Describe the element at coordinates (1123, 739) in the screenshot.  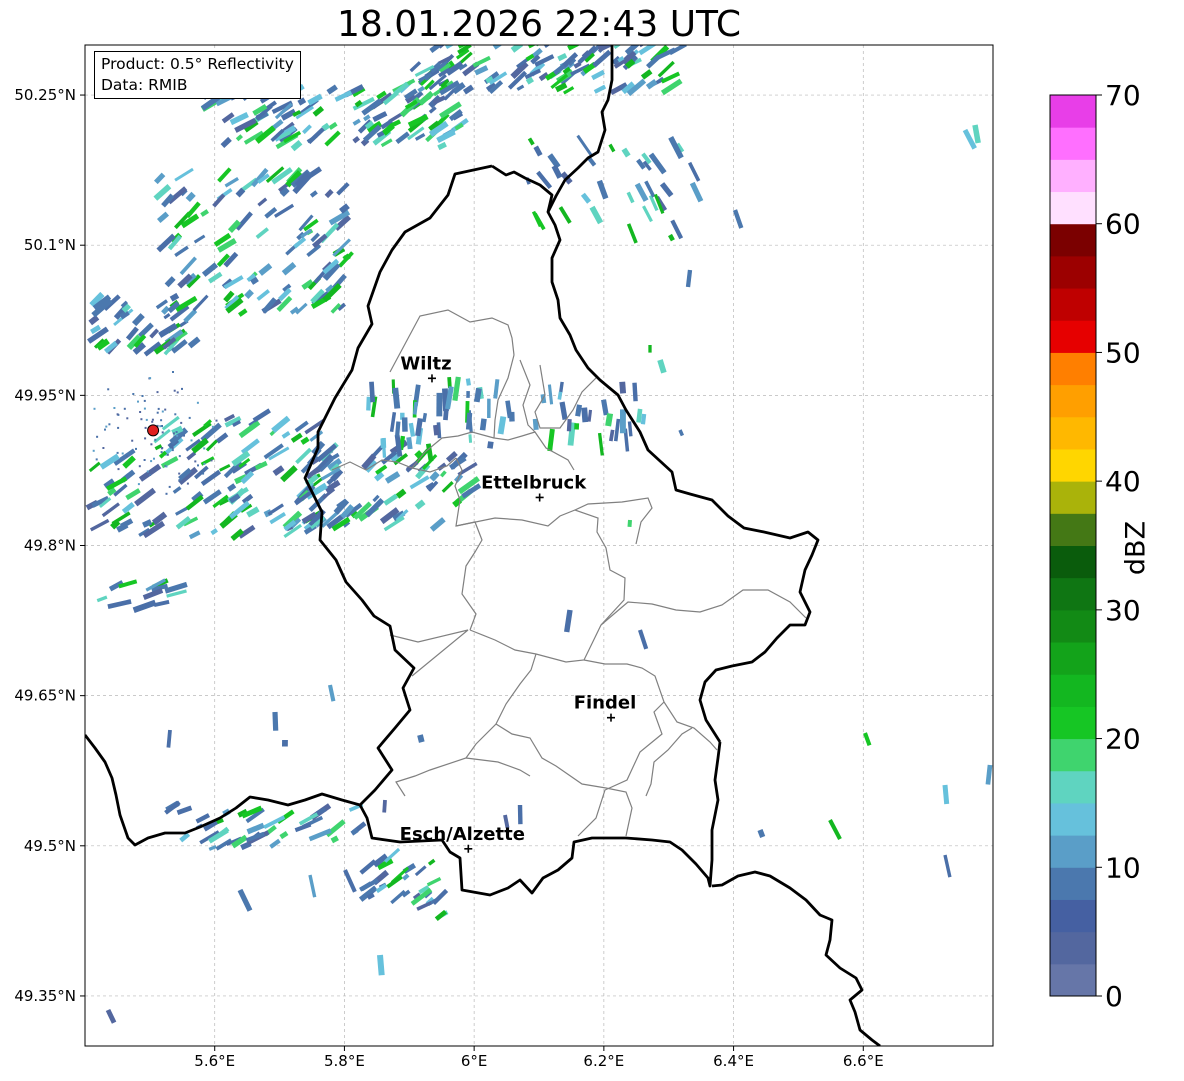
I see `colorbar-tick-label: 20` at that location.